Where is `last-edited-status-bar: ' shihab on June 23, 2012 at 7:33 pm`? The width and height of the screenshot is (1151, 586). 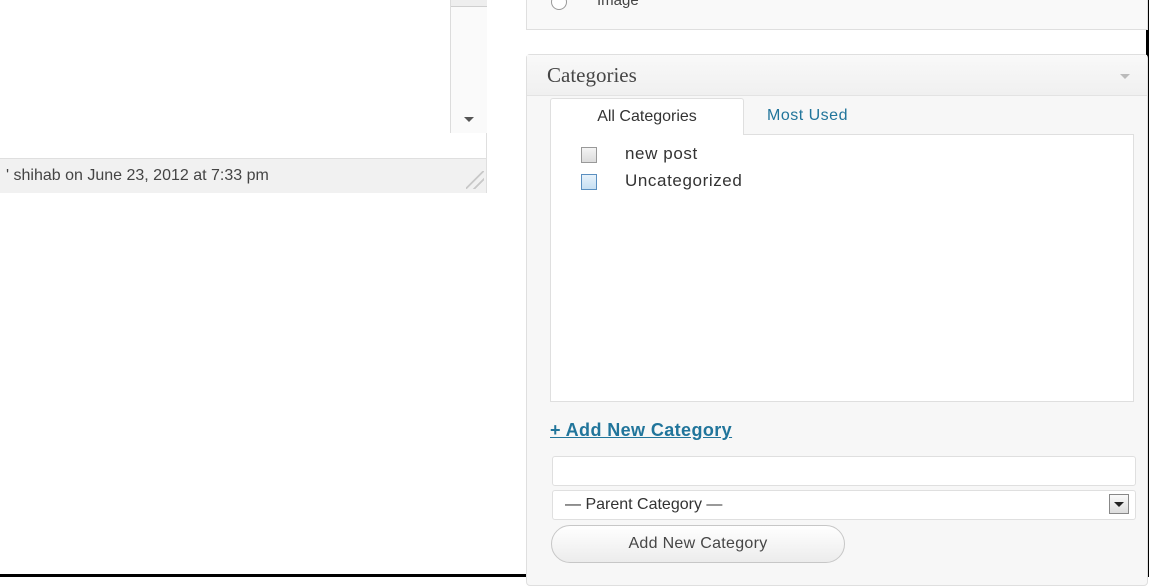
last-edited-status-bar: ' shihab on June 23, 2012 at 7:33 pm is located at coordinates (243, 175).